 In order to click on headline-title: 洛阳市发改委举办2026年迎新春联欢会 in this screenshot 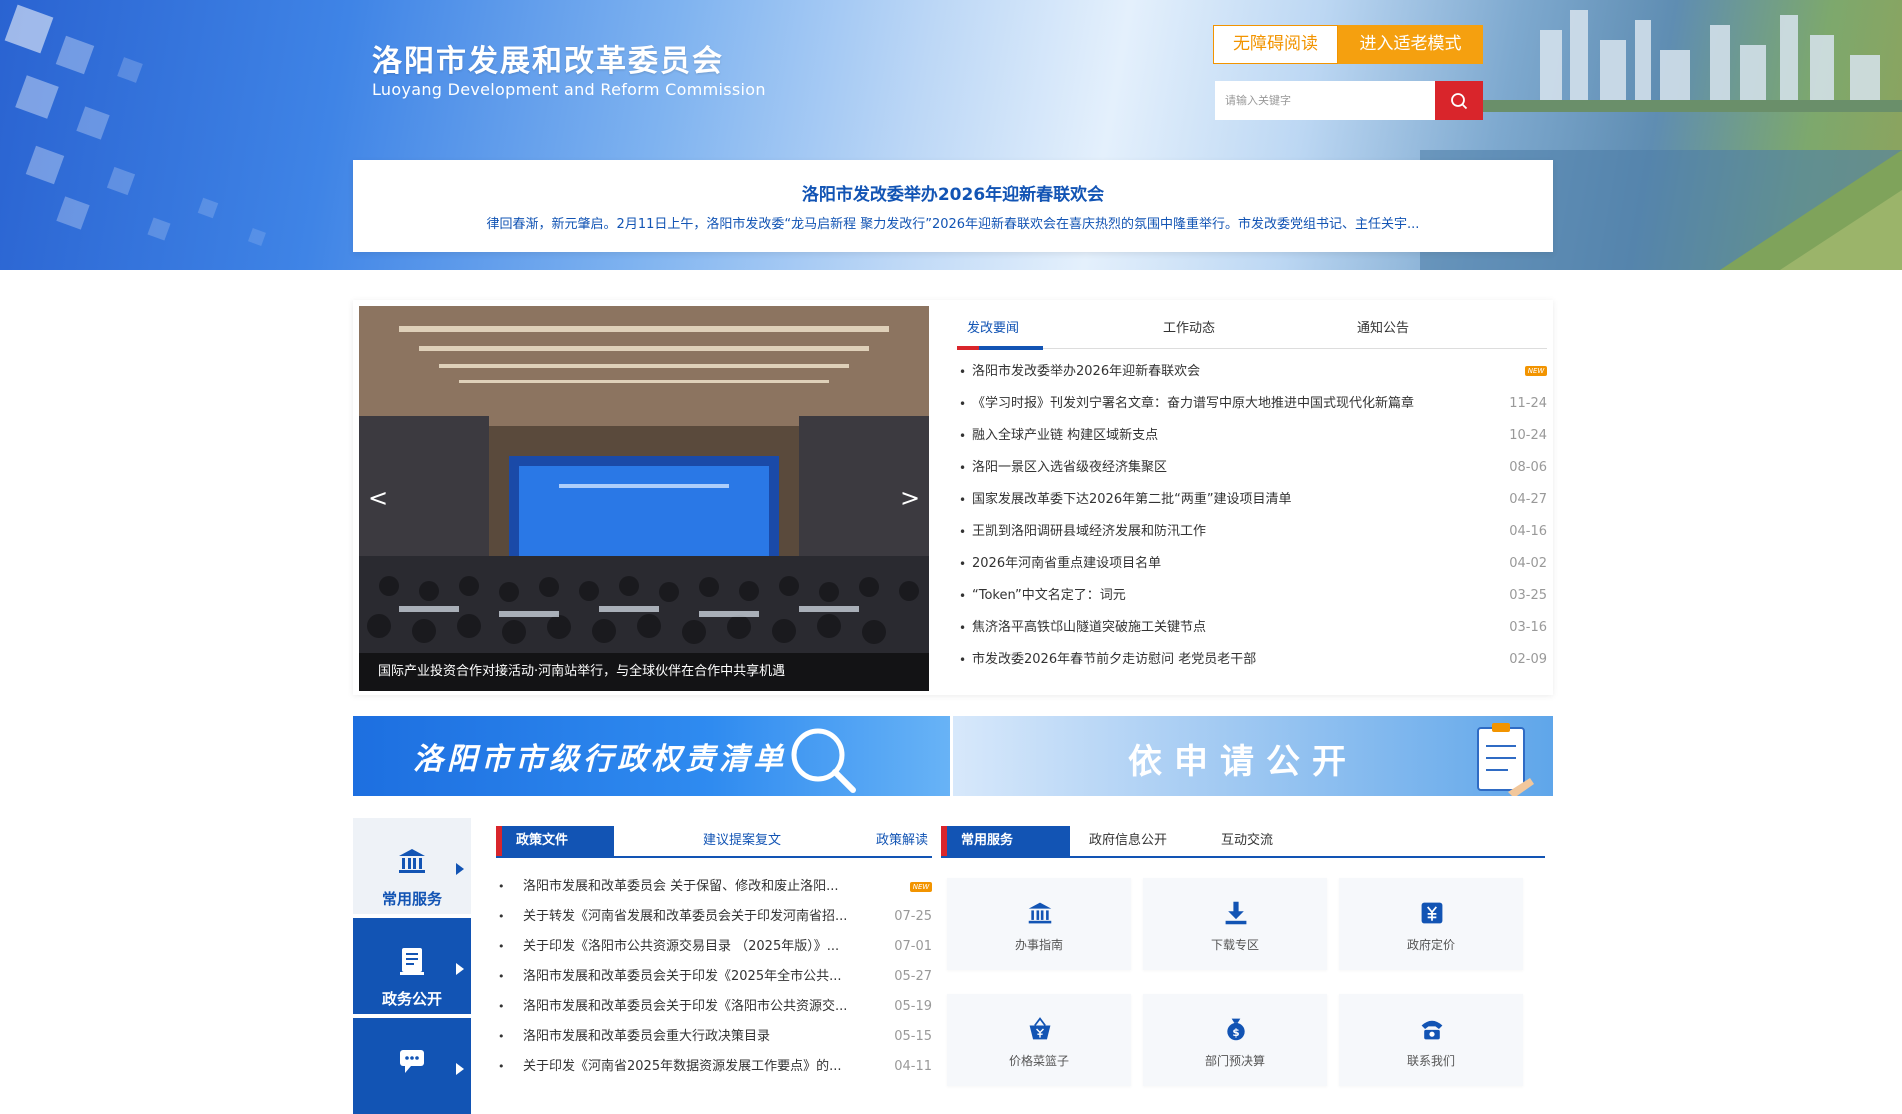, I will do `click(953, 192)`.